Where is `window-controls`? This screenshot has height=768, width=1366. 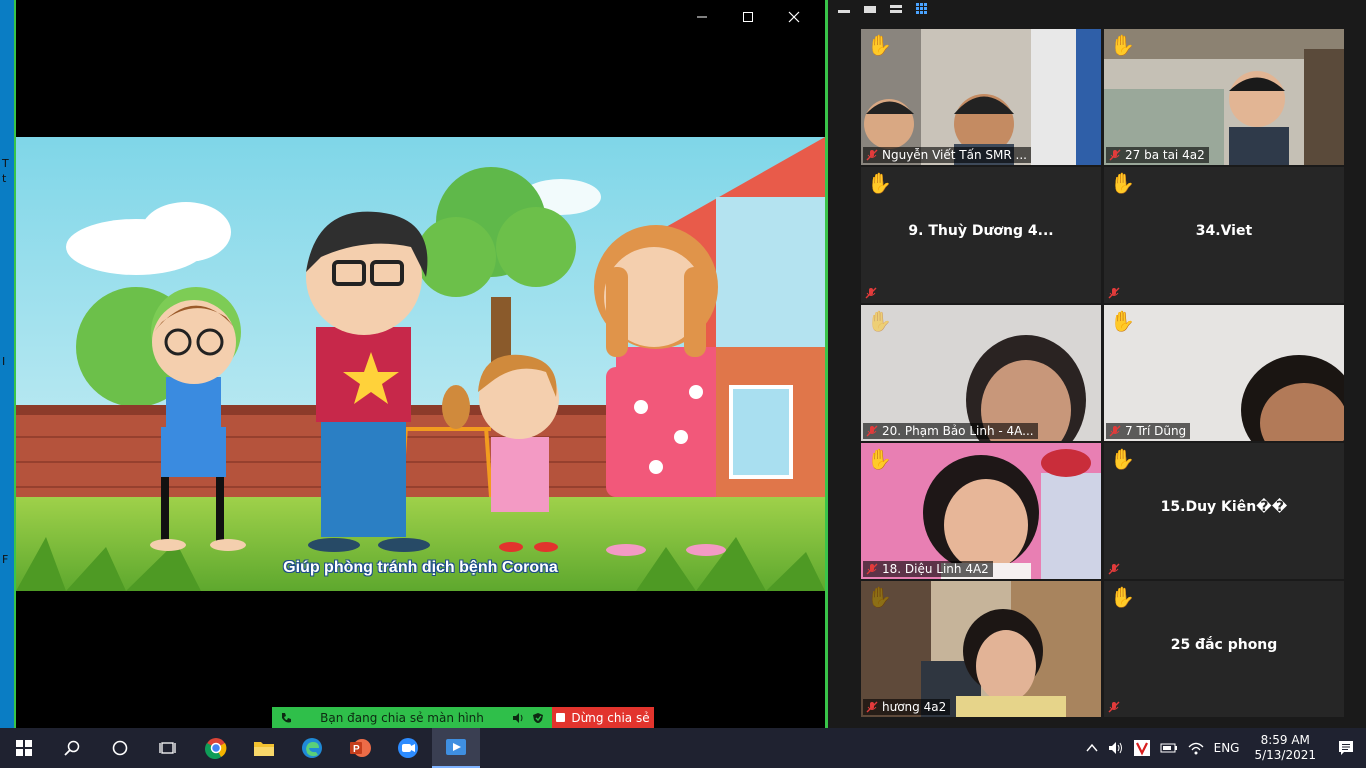
window-controls is located at coordinates (748, 17).